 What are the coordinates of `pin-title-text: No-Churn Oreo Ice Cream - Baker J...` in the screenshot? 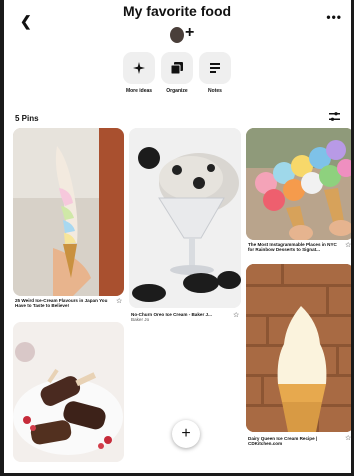 It's located at (171, 314).